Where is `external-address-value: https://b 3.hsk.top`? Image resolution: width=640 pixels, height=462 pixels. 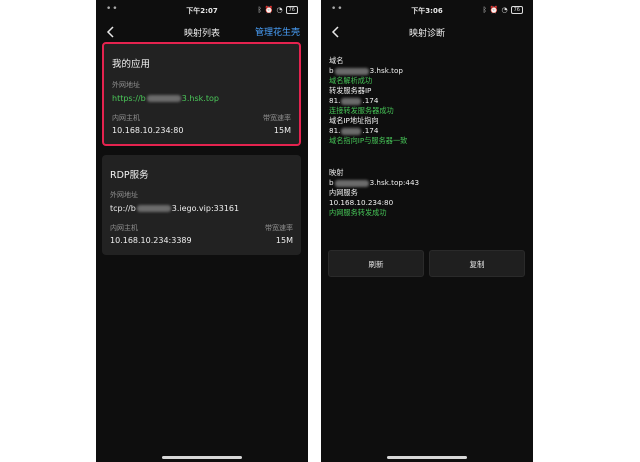
external-address-value: https://b 3.hsk.top is located at coordinates (165, 98).